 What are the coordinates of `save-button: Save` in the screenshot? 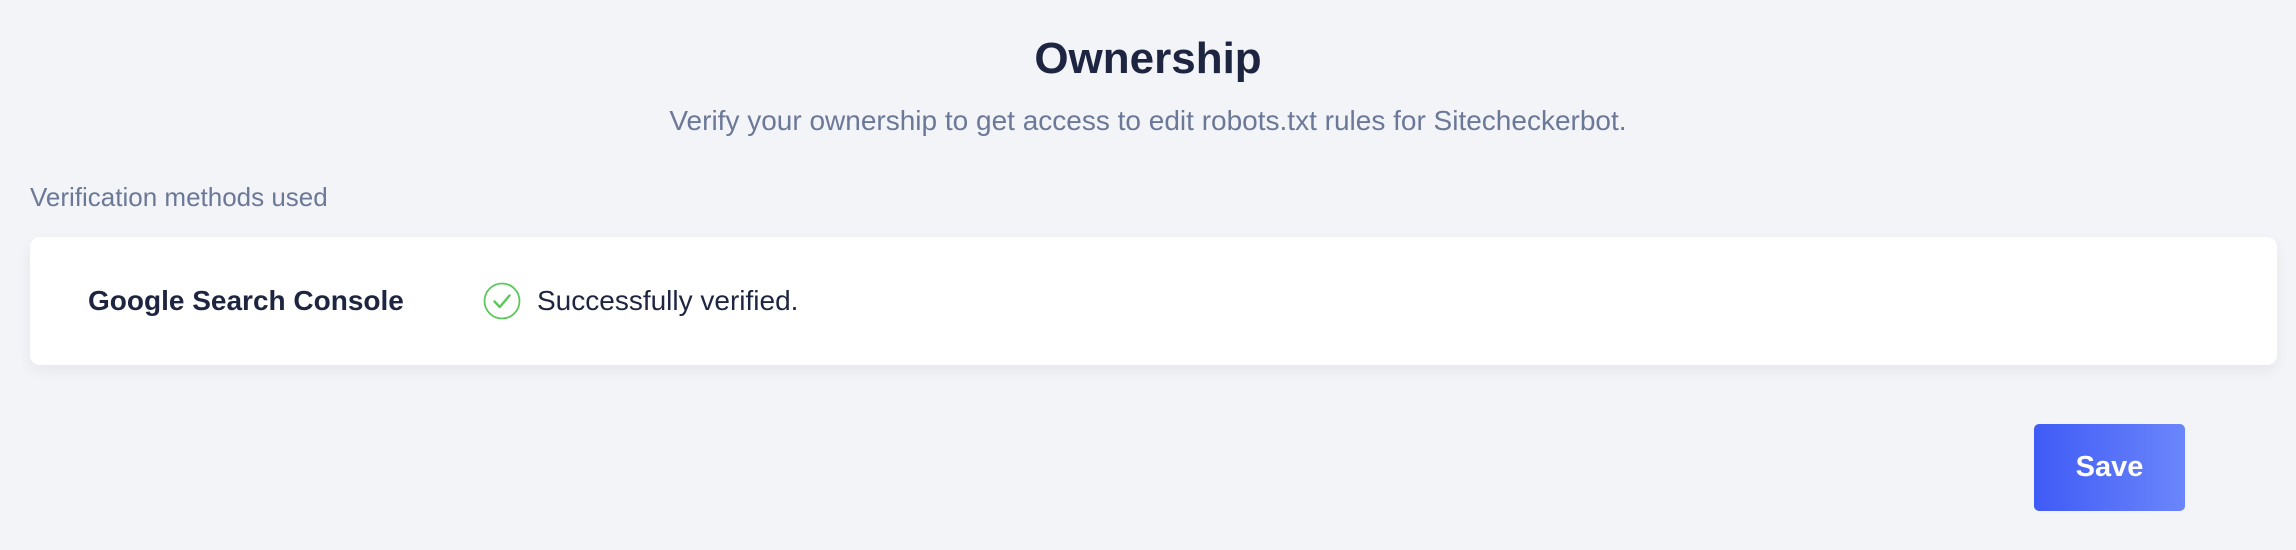 It's located at (2109, 467).